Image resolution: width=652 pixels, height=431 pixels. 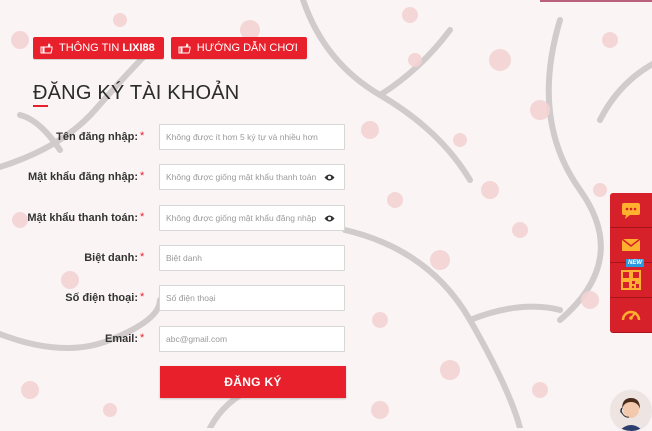 I want to click on username-row: Tên đăng nhập: *, so click(x=180, y=137).